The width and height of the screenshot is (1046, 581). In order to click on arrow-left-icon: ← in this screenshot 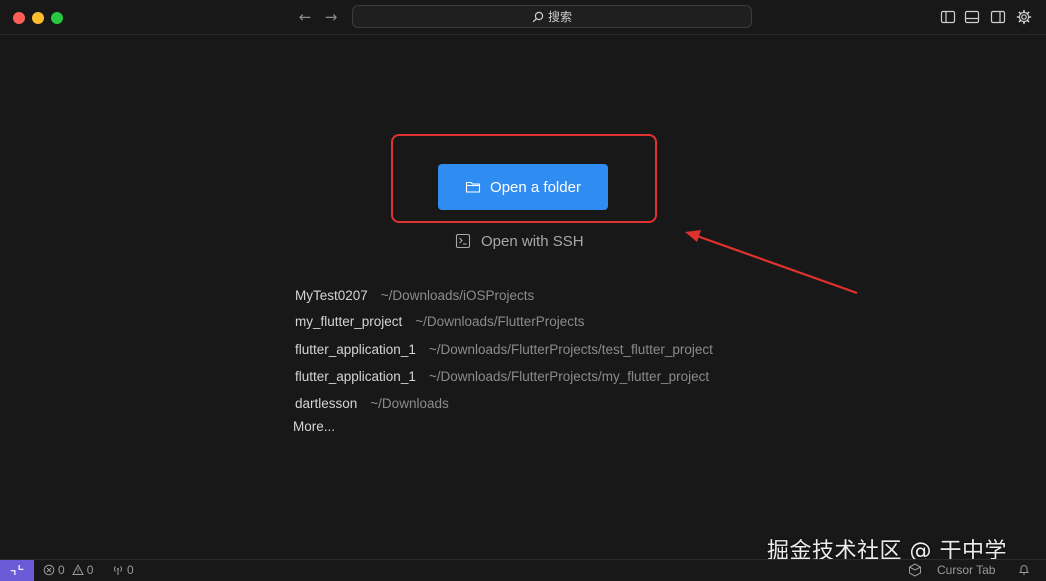, I will do `click(305, 17)`.